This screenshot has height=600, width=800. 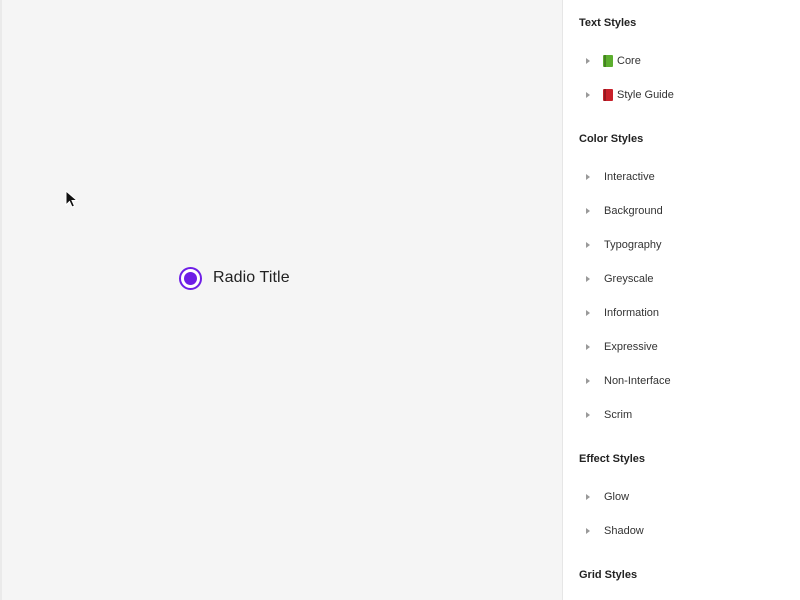 I want to click on red-book-icon, so click(x=608, y=95).